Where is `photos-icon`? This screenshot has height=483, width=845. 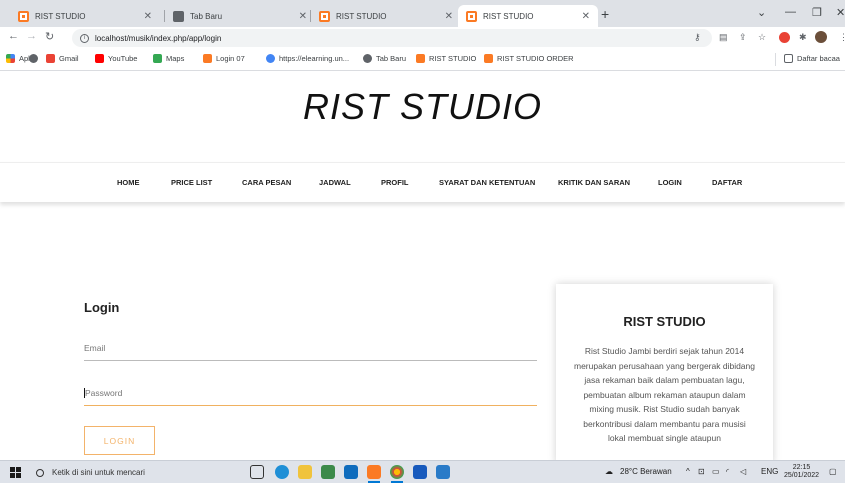 photos-icon is located at coordinates (443, 472).